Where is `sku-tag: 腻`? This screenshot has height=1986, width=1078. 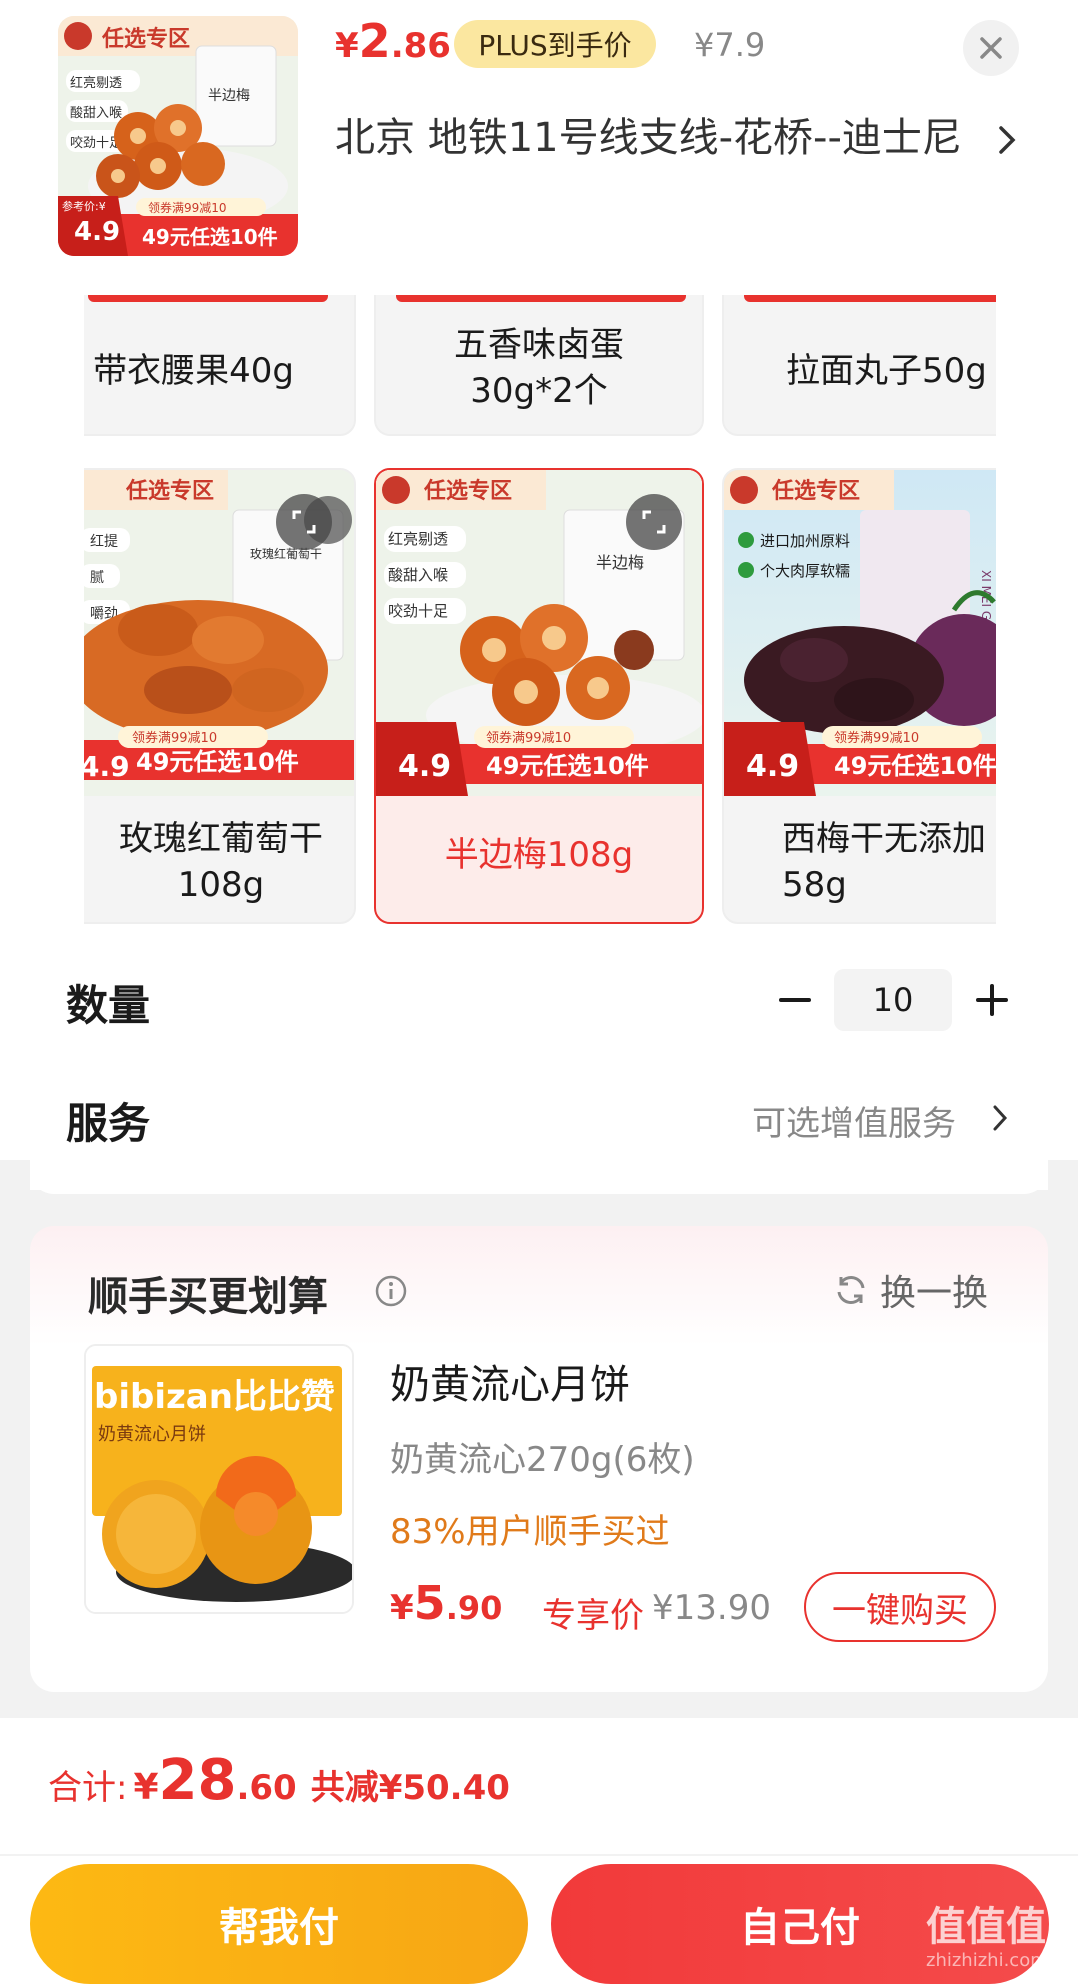
sku-tag: 腻 is located at coordinates (97, 578).